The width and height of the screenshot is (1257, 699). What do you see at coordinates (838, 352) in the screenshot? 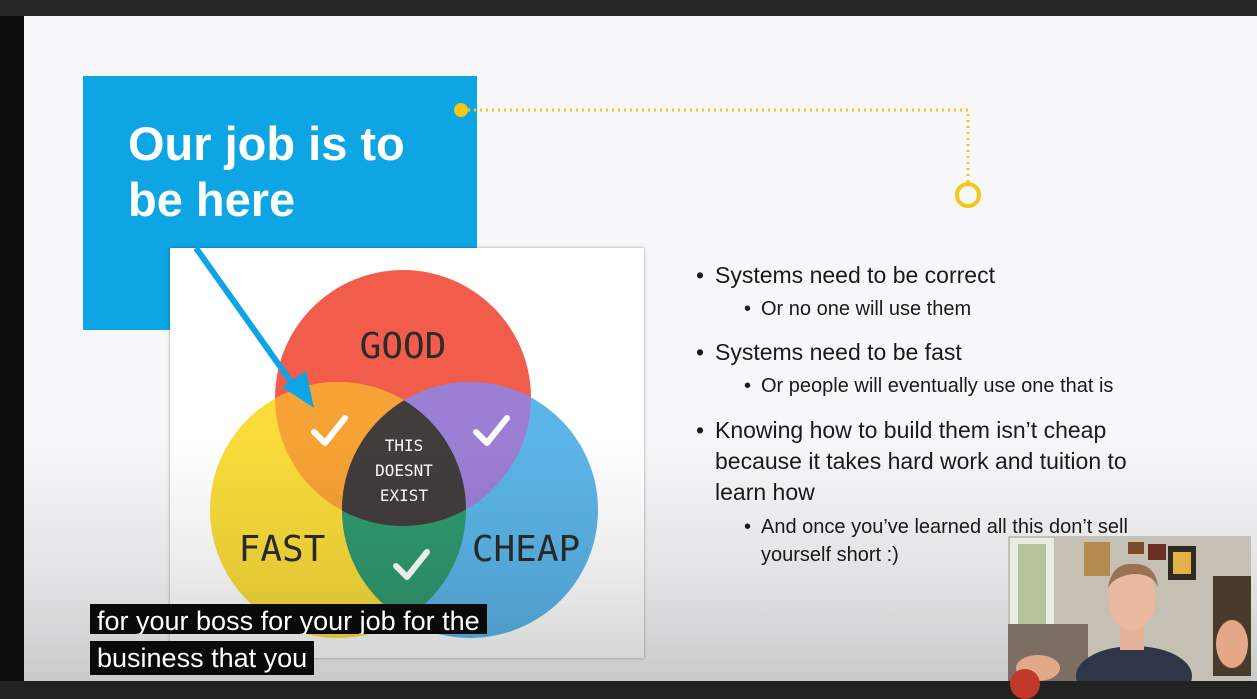
I see `bullet-text: Systems need to be fast` at bounding box center [838, 352].